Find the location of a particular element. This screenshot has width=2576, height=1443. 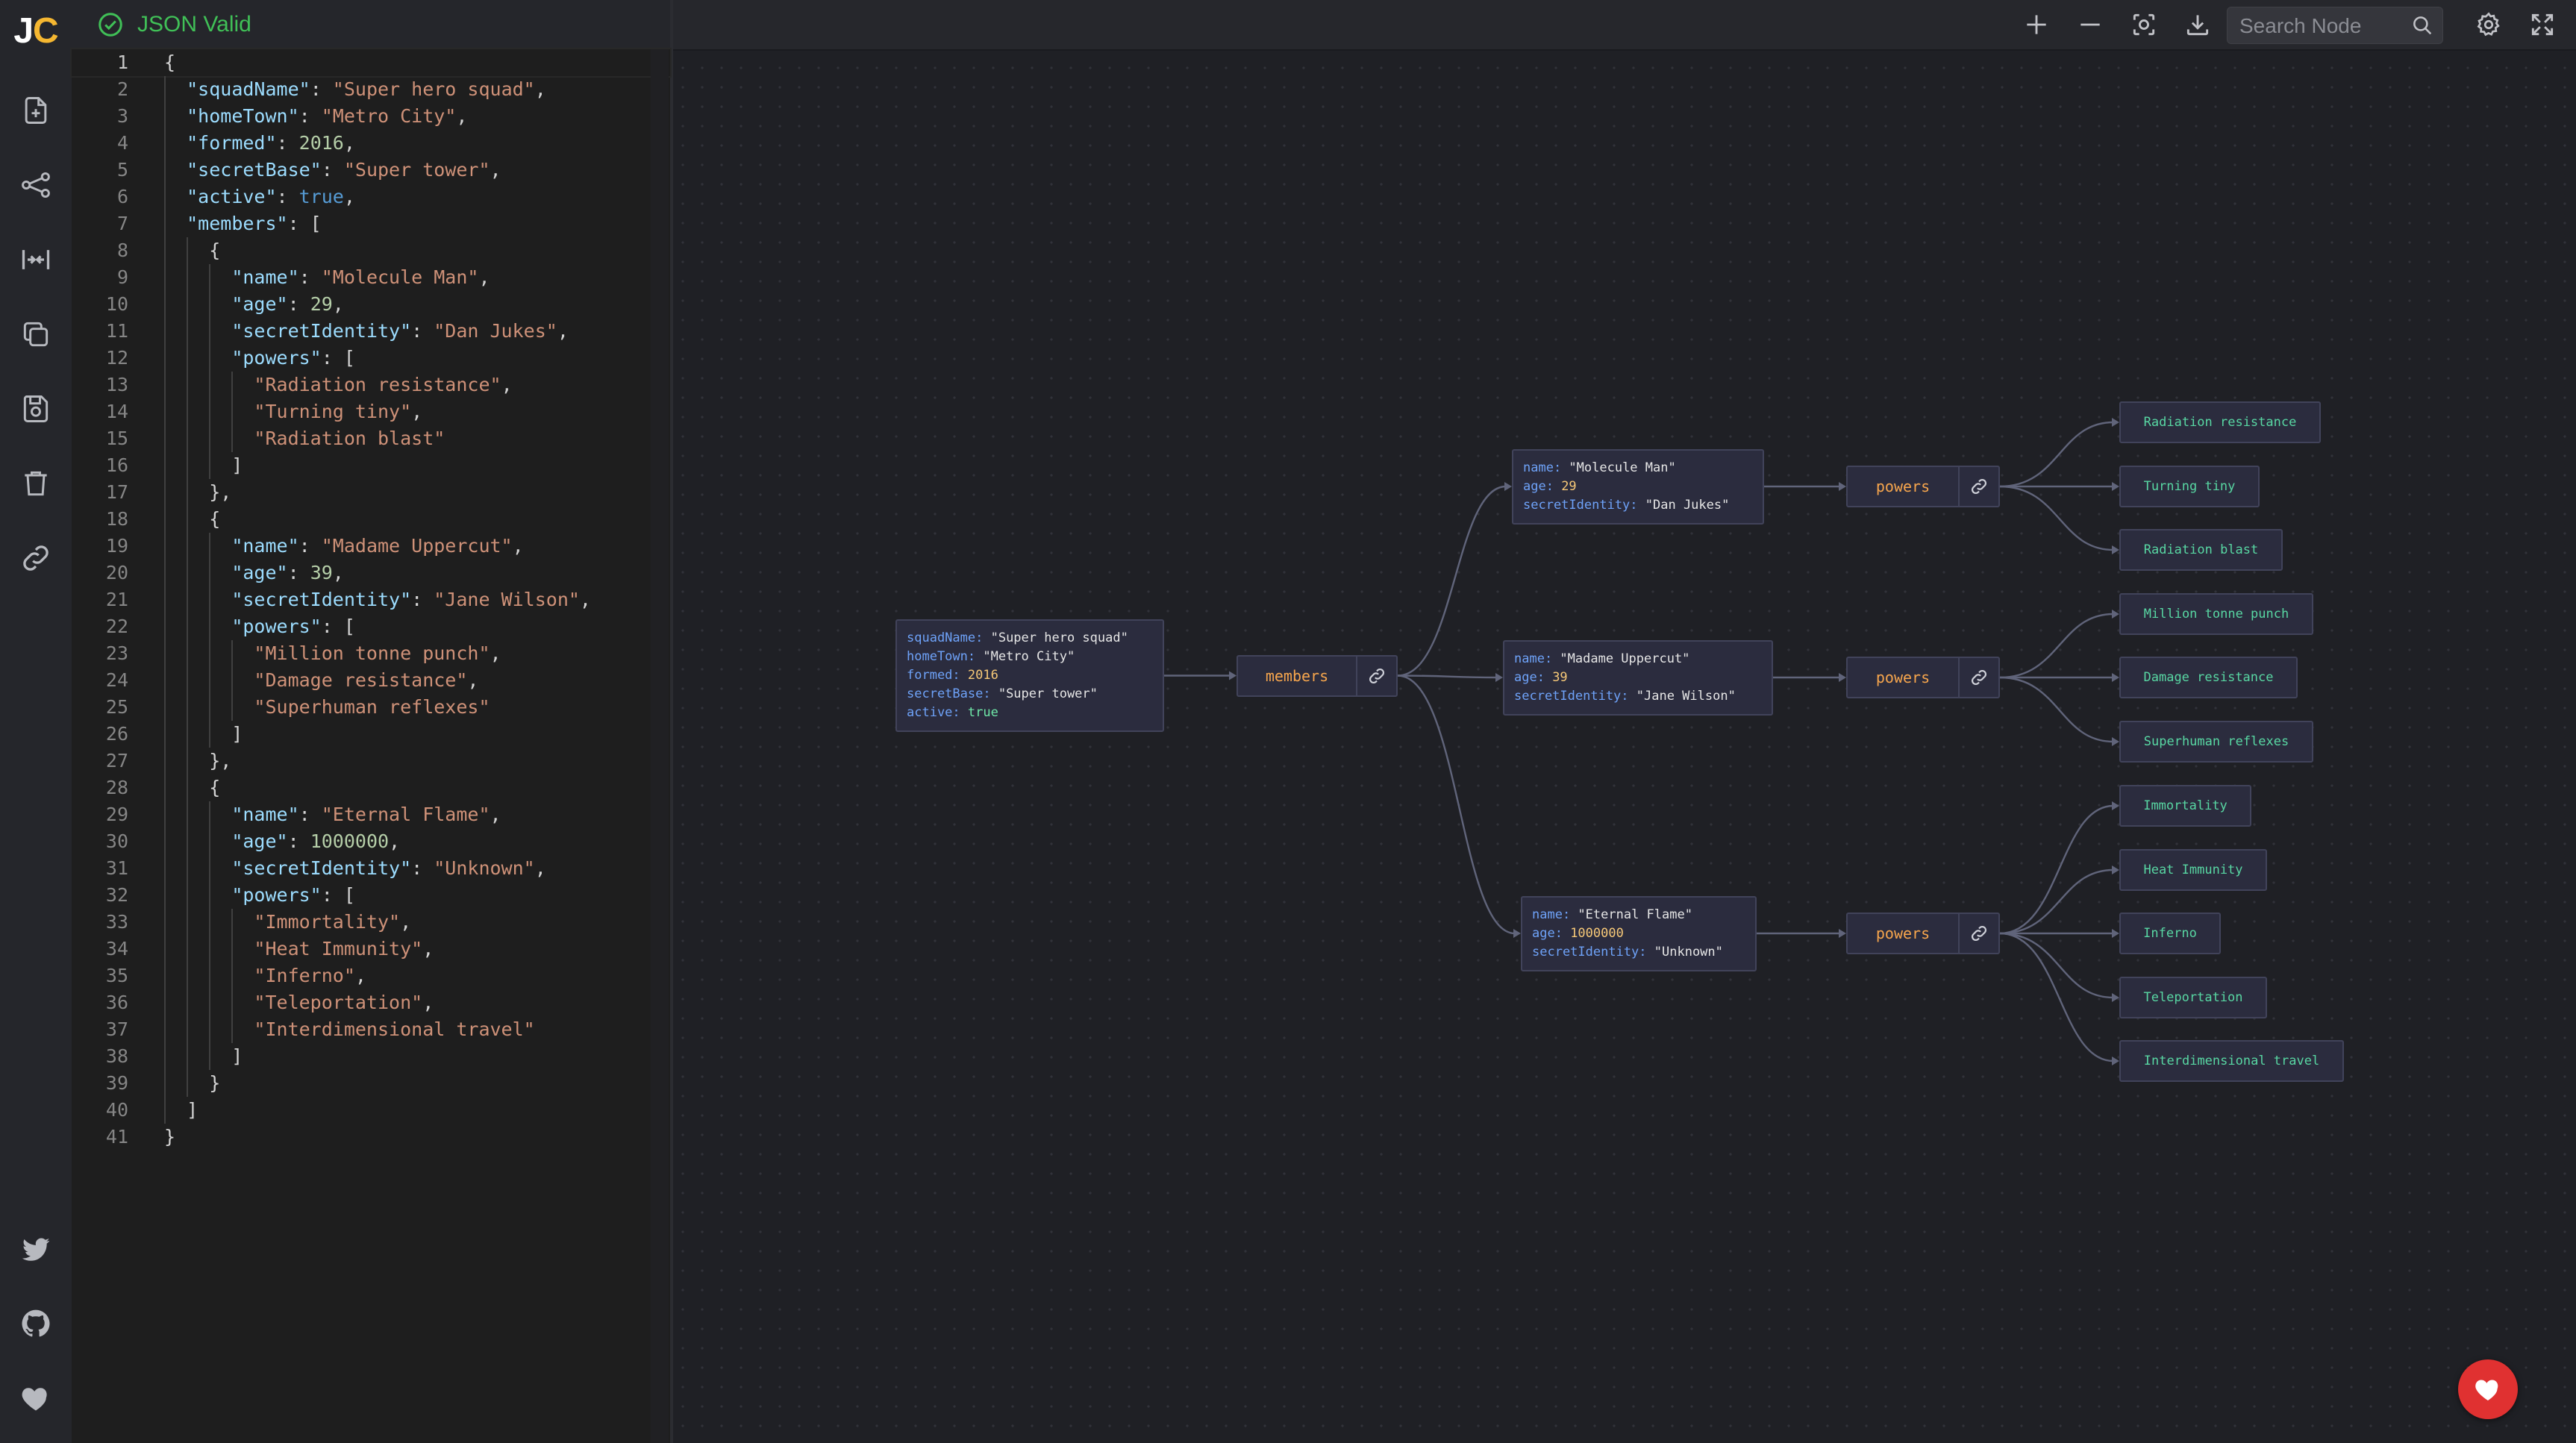

code-line: 37 "Interdimensional travel" is located at coordinates (371, 1029).